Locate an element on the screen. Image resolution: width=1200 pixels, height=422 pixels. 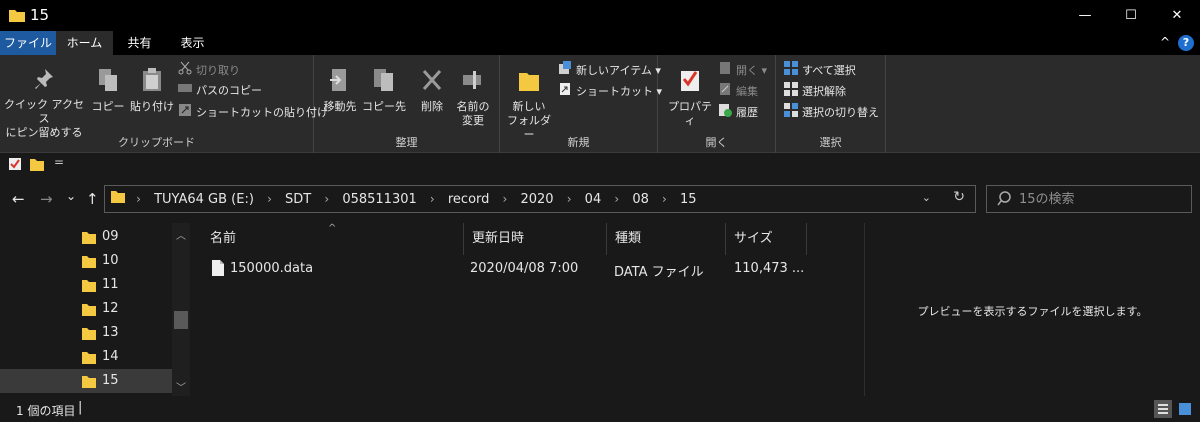
column-header-name: ^ 名前 is located at coordinates (328, 239).